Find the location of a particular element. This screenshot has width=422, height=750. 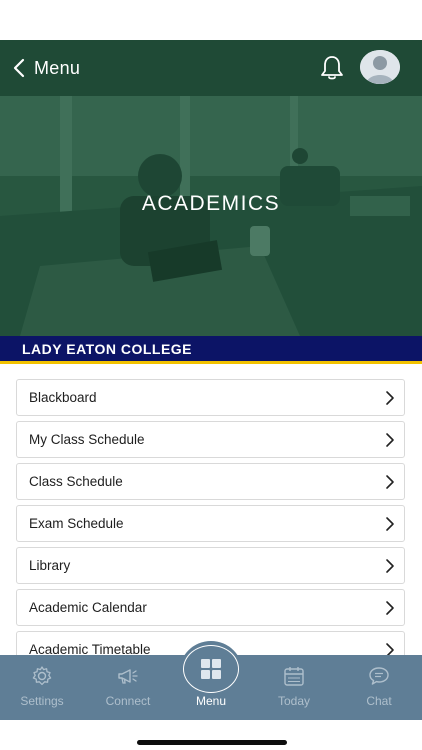

college-name: LADY EATON COLLEGE is located at coordinates (107, 349).